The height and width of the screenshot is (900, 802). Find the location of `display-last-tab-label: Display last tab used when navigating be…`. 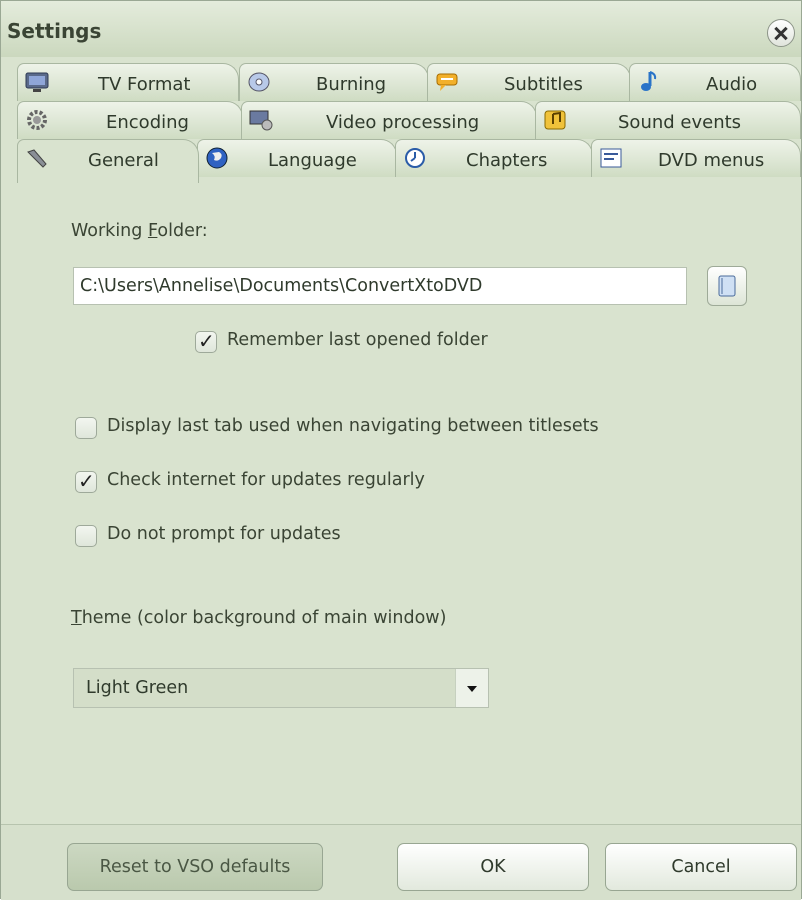

display-last-tab-label: Display last tab used when navigating be… is located at coordinates (353, 426).